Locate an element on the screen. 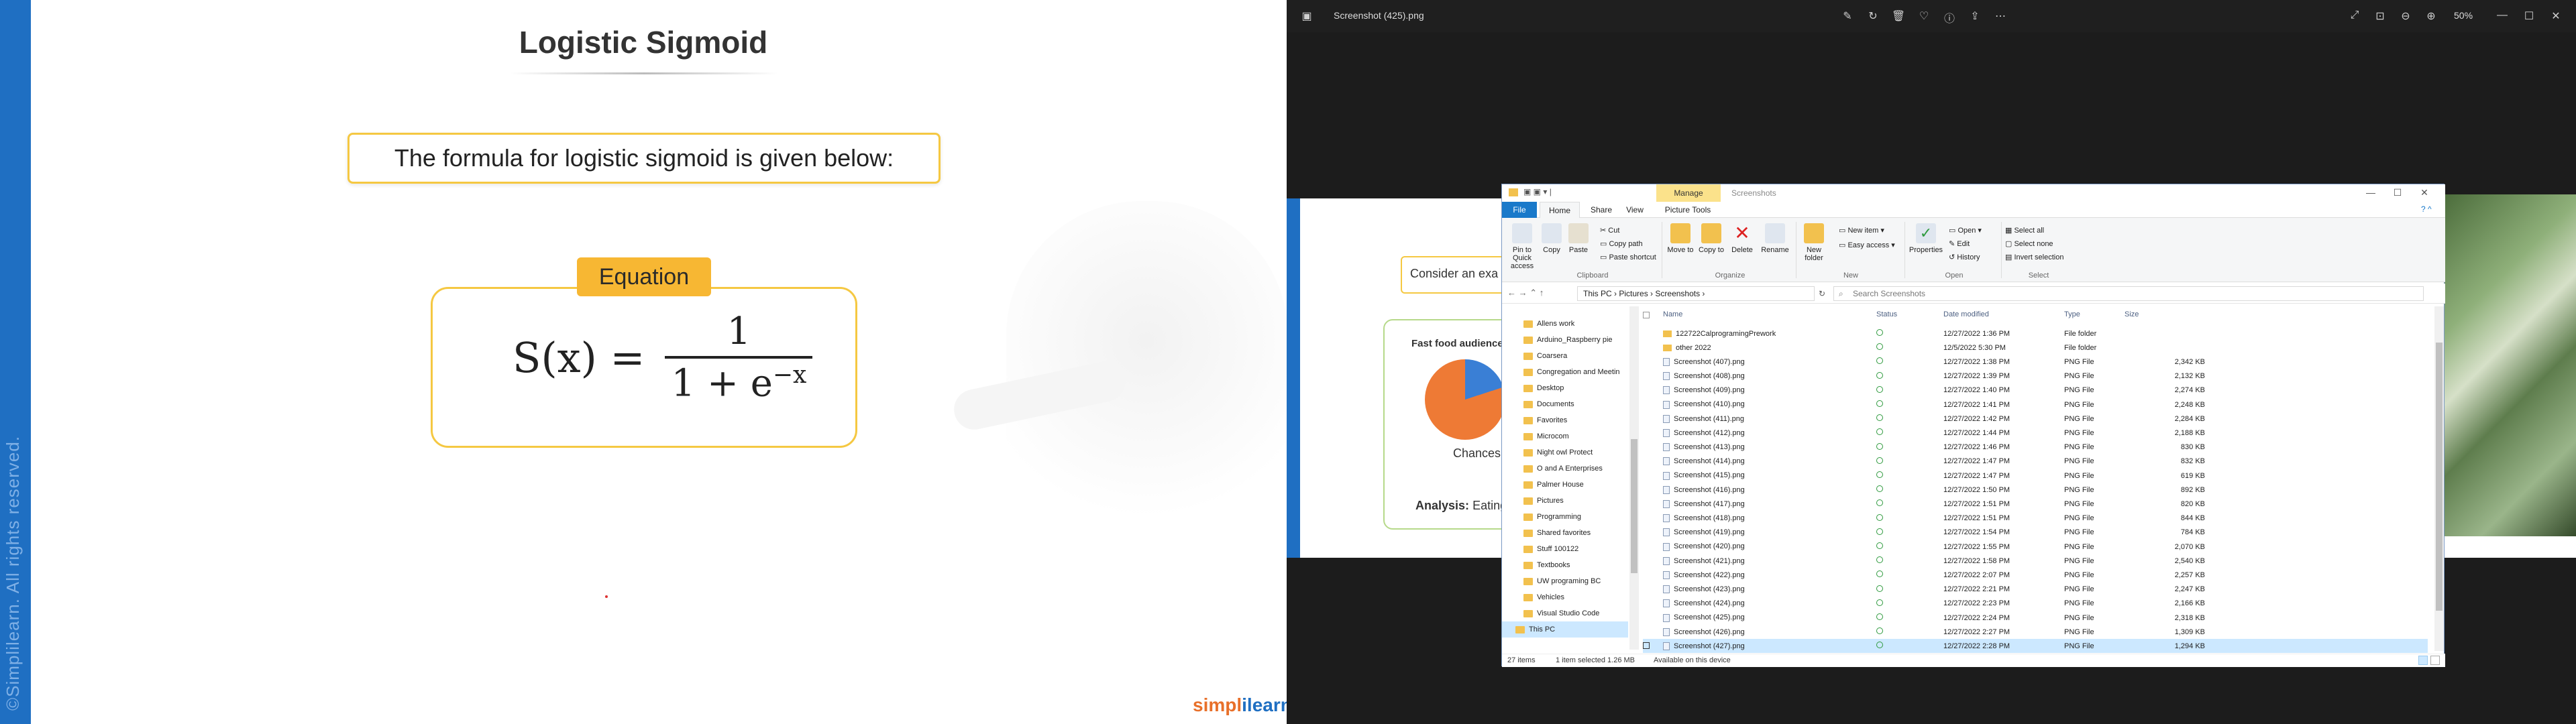  nav-item: Shared favorites is located at coordinates (1557, 533).